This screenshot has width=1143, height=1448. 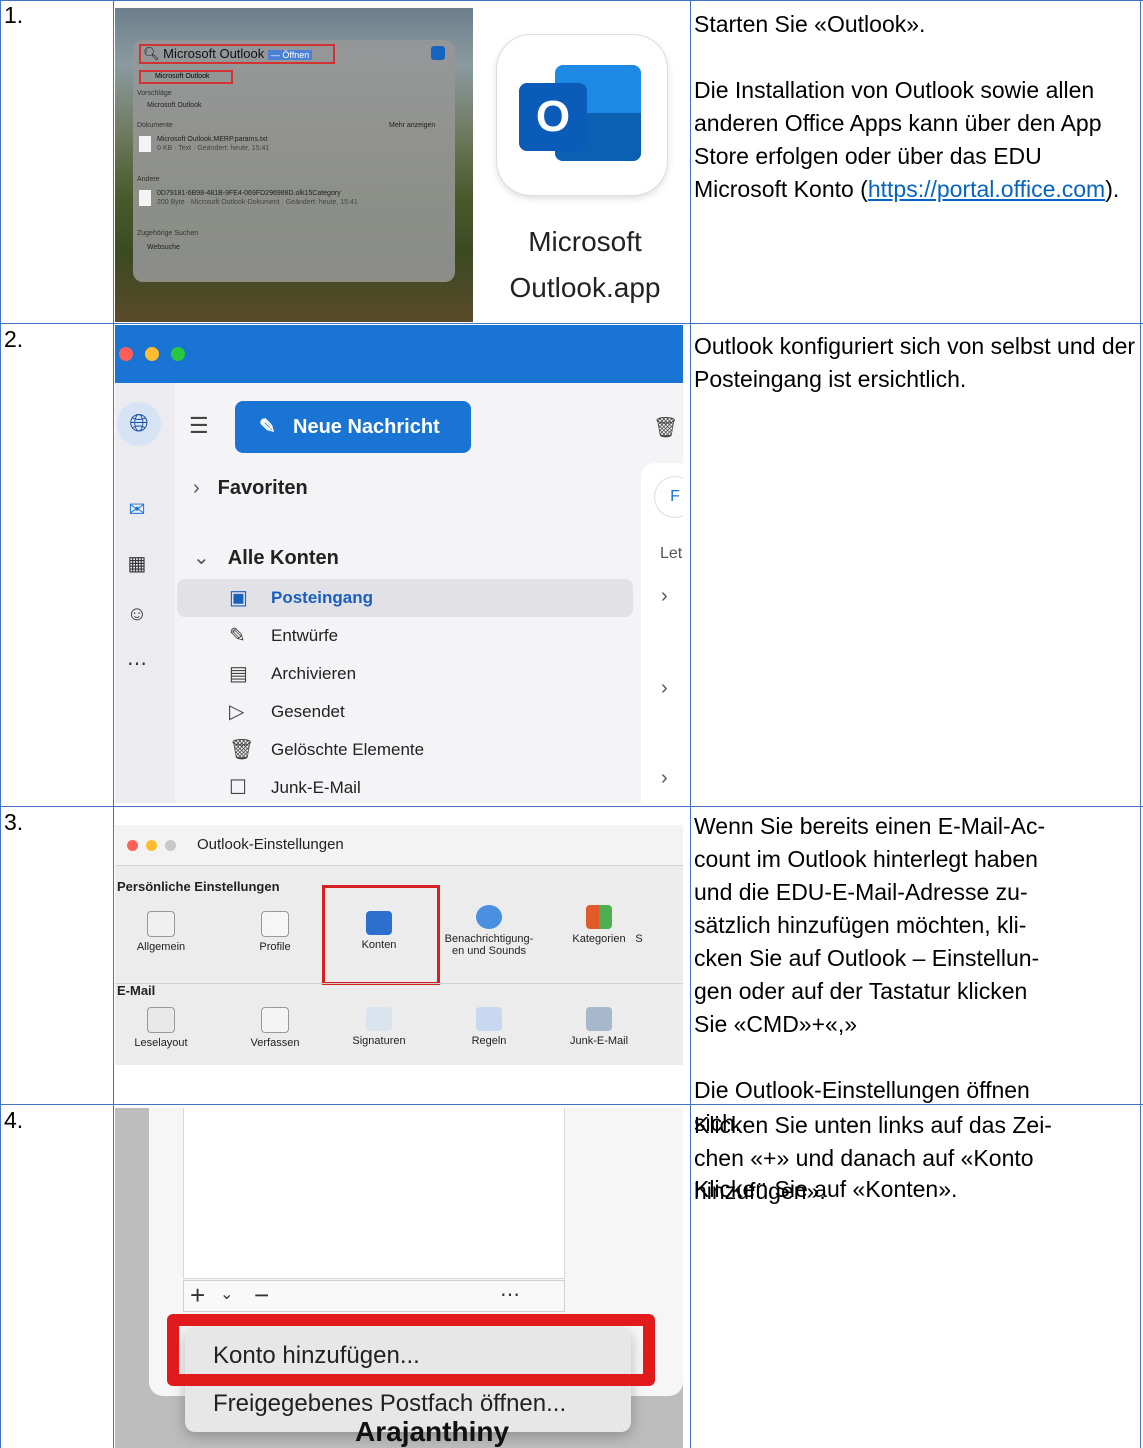 I want to click on settings-signatures: Signaturen, so click(x=379, y=1027).